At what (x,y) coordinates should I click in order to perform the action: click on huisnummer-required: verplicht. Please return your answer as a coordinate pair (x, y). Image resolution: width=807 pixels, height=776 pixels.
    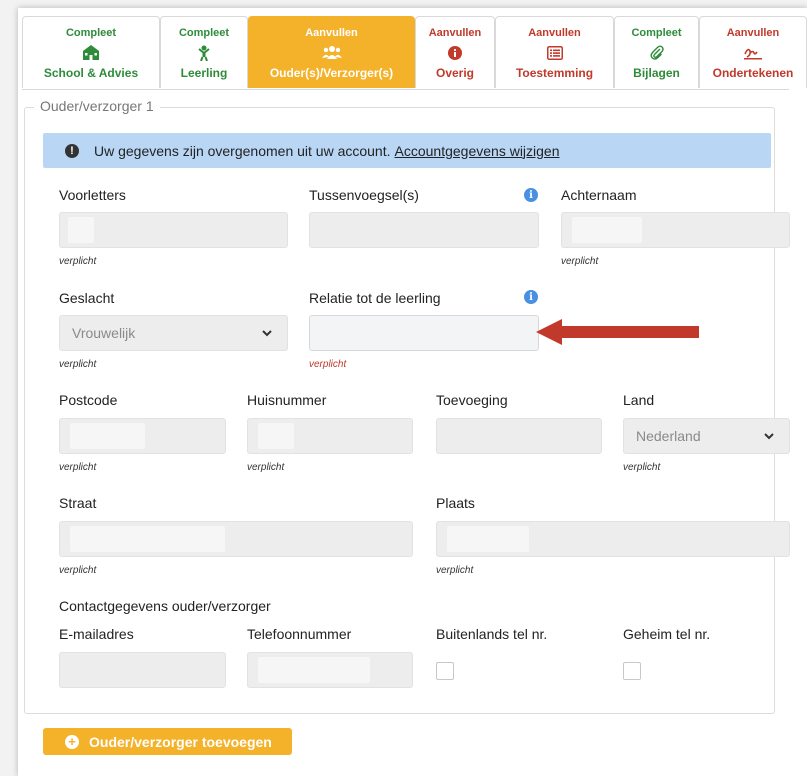
    Looking at the image, I should click on (266, 467).